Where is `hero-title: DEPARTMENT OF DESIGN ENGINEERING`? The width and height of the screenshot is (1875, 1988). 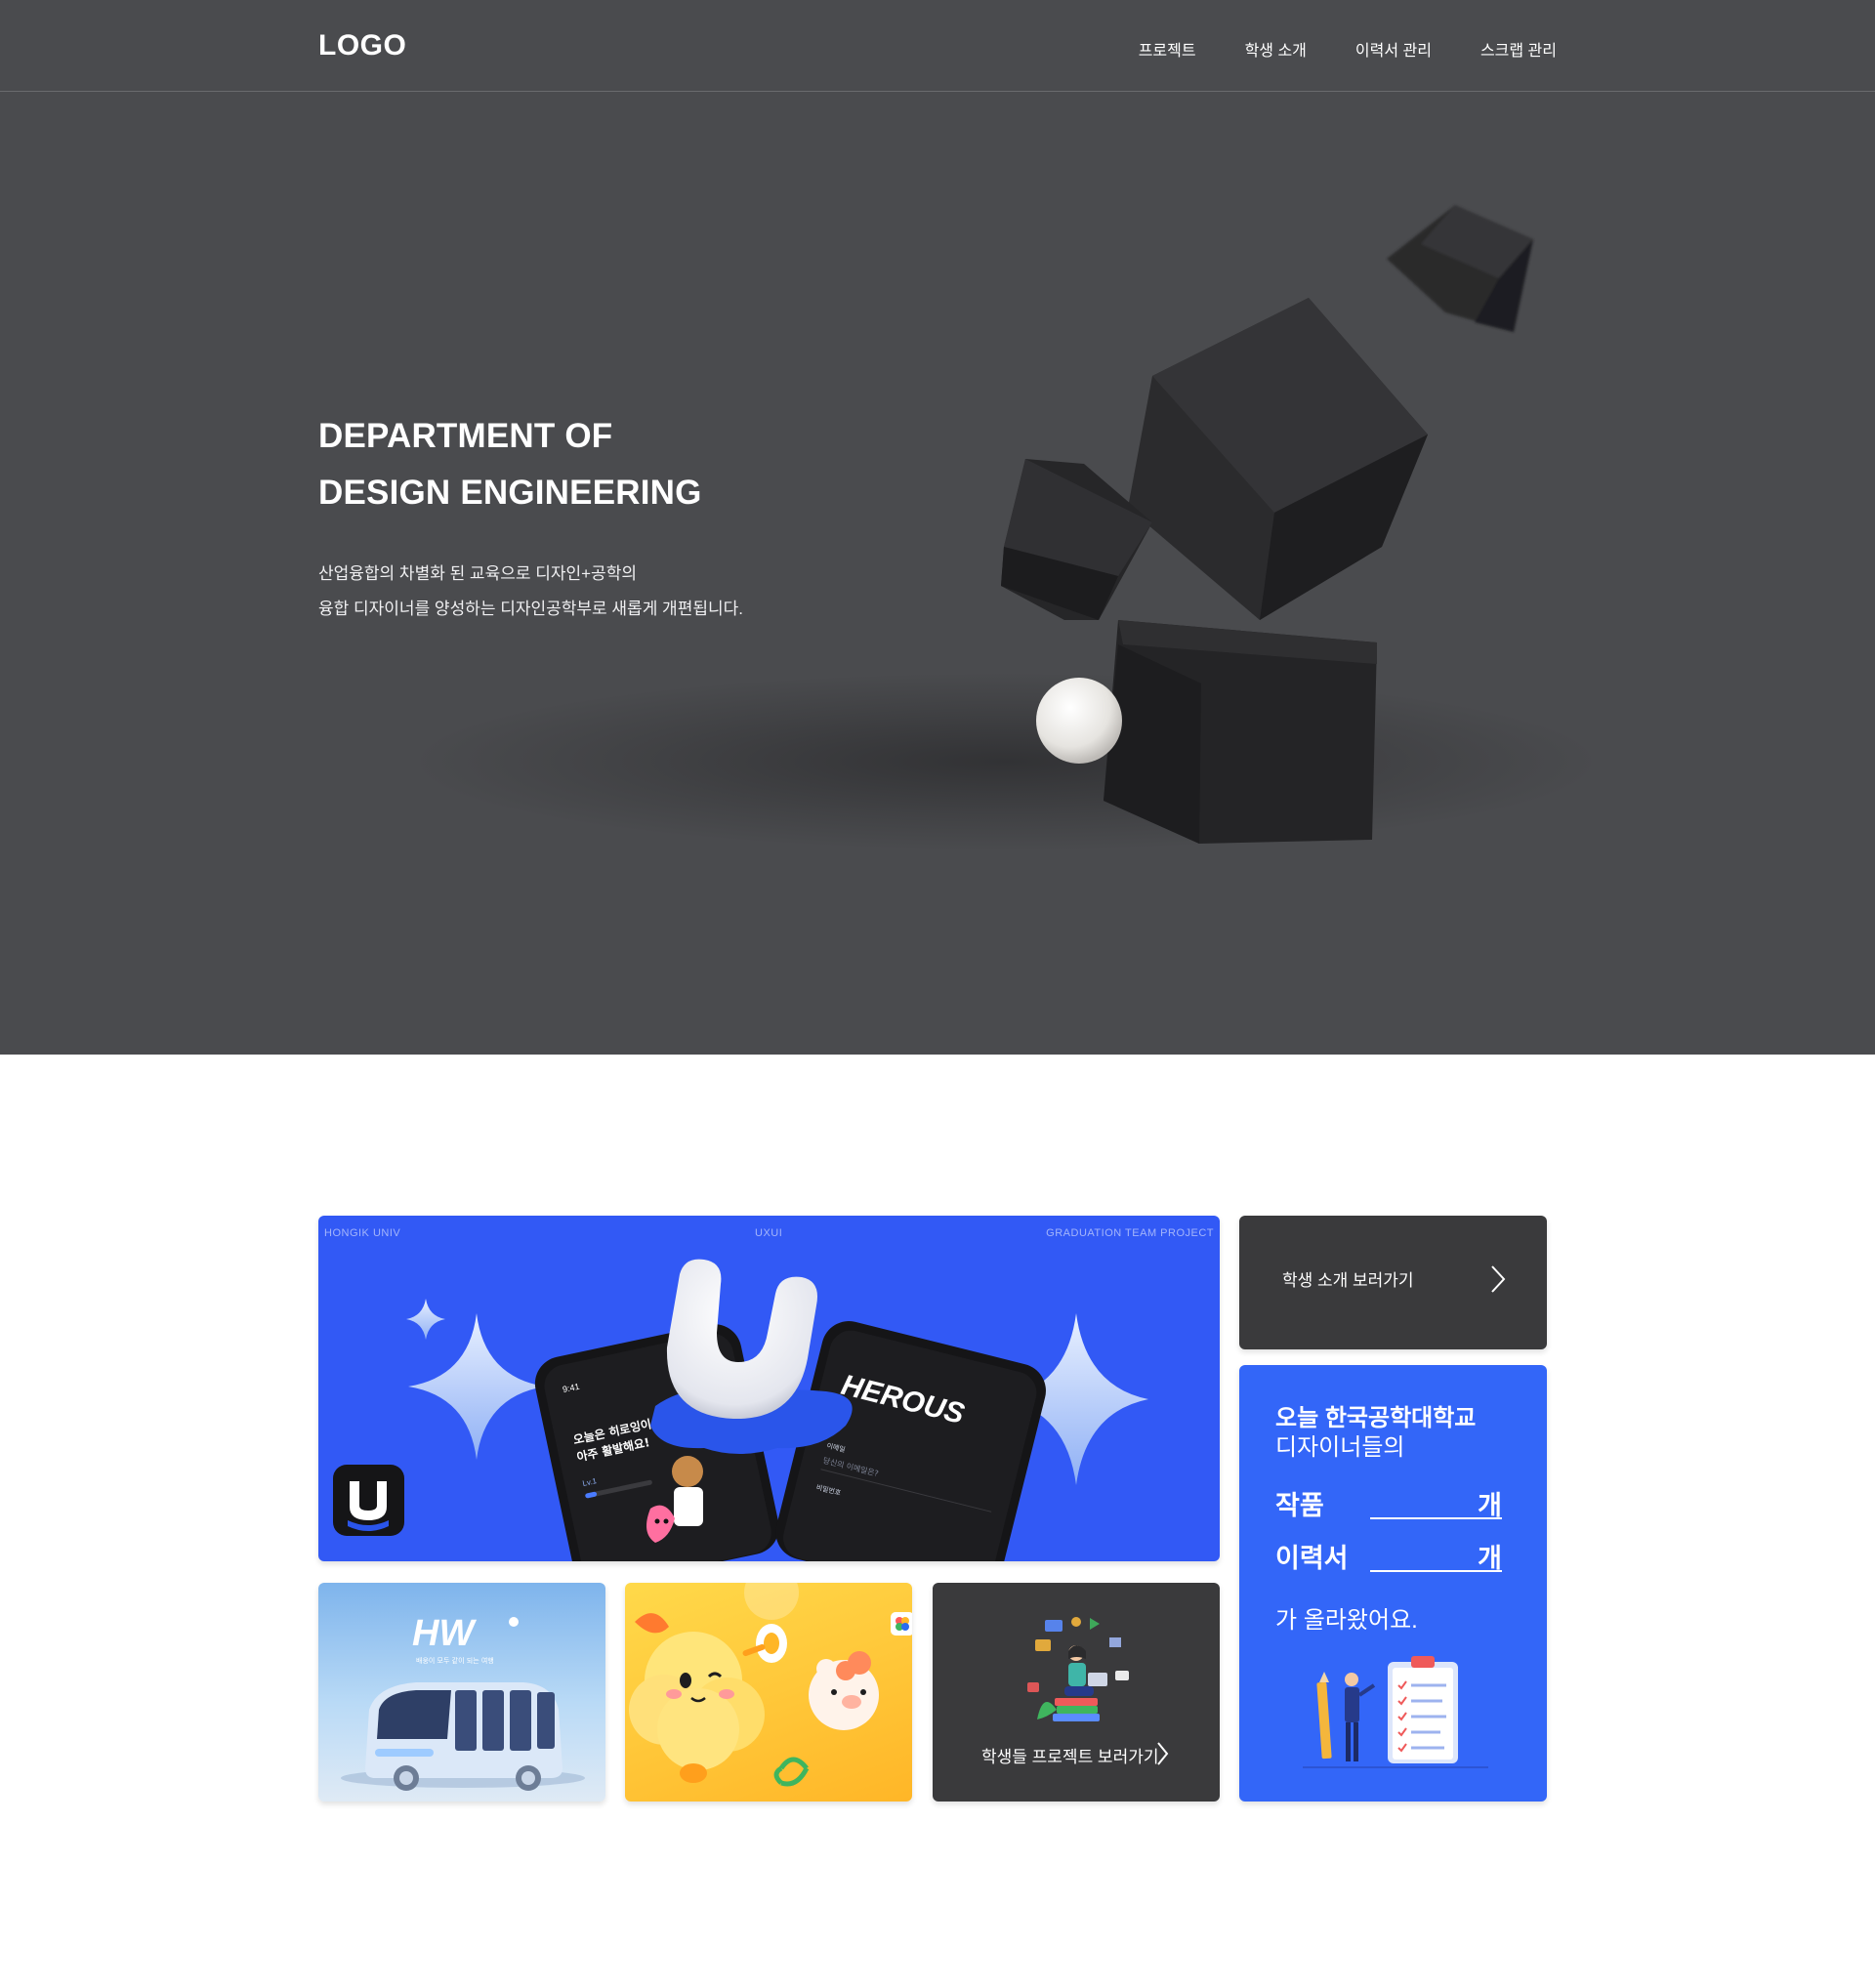
hero-title: DEPARTMENT OF DESIGN ENGINEERING is located at coordinates (530, 464).